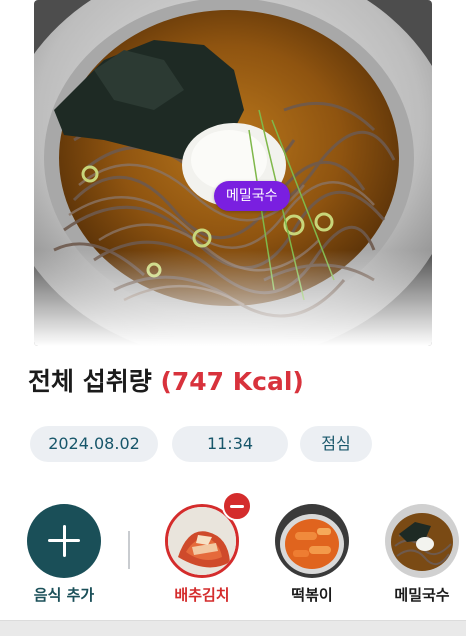  I want to click on food-item-naengmyeon: 메밀국수, so click(422, 554).